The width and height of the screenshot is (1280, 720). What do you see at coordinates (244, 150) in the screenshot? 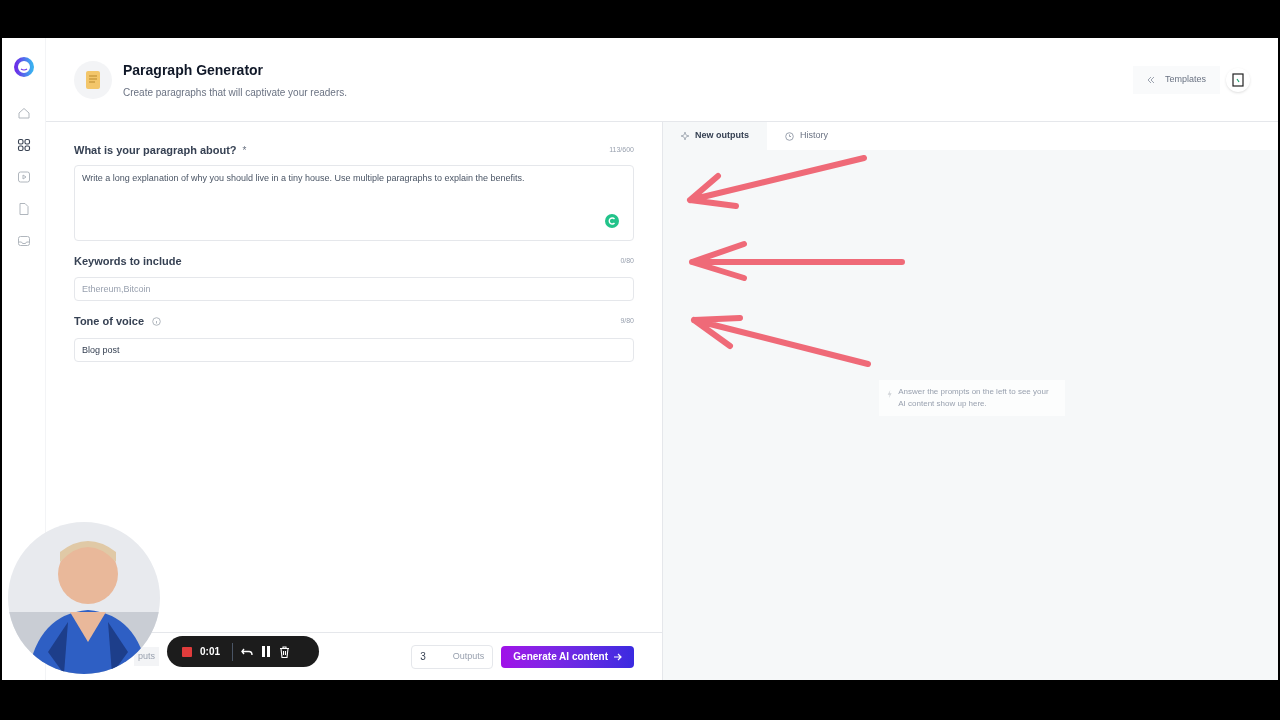
I see `required-asterisk: *` at bounding box center [244, 150].